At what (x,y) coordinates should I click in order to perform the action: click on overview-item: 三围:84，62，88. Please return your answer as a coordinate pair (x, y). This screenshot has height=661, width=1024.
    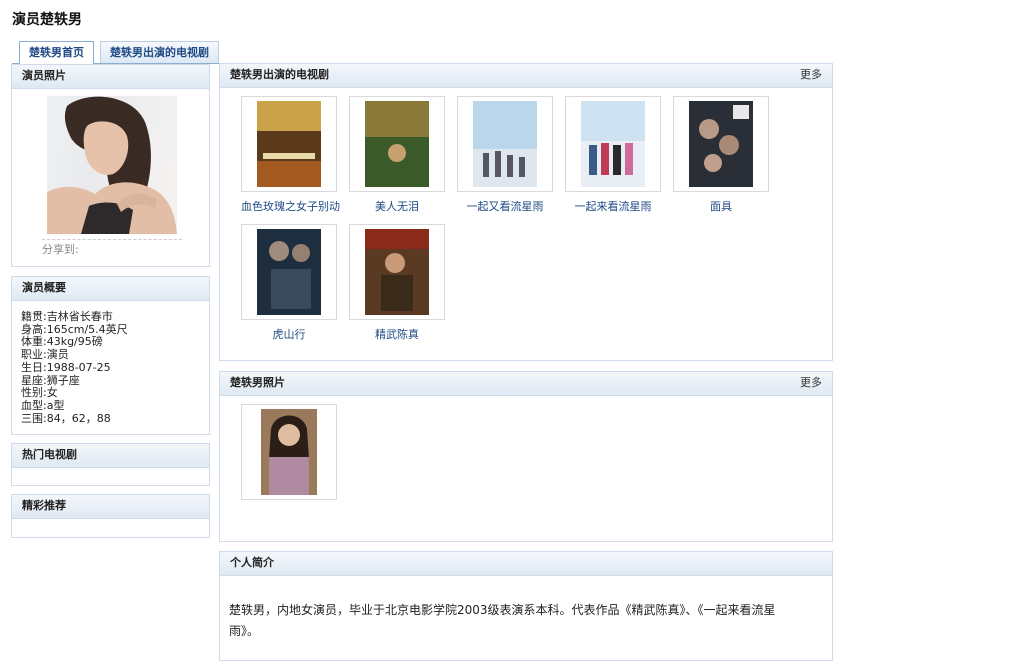
    Looking at the image, I should click on (66, 418).